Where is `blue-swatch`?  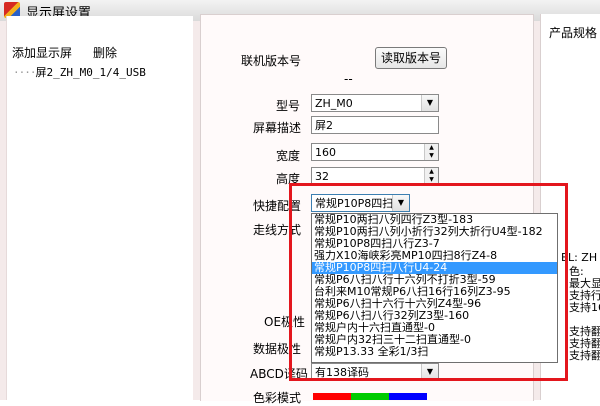 blue-swatch is located at coordinates (408, 396).